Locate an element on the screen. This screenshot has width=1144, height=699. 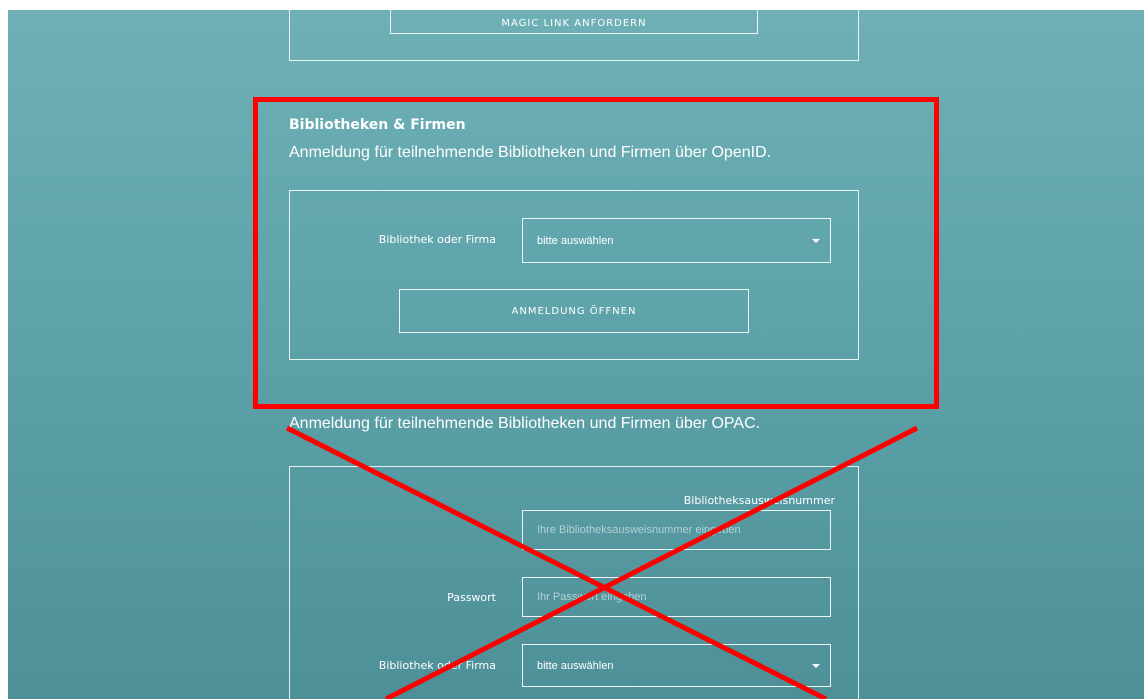
magic-link-card: MAGIC LINK ANFORDERN is located at coordinates (574, 35).